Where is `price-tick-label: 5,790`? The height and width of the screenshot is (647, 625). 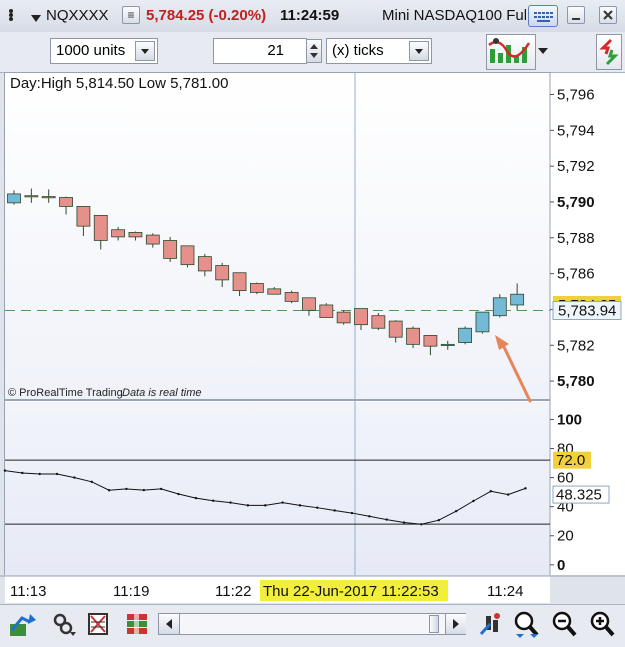
price-tick-label: 5,790 is located at coordinates (576, 202).